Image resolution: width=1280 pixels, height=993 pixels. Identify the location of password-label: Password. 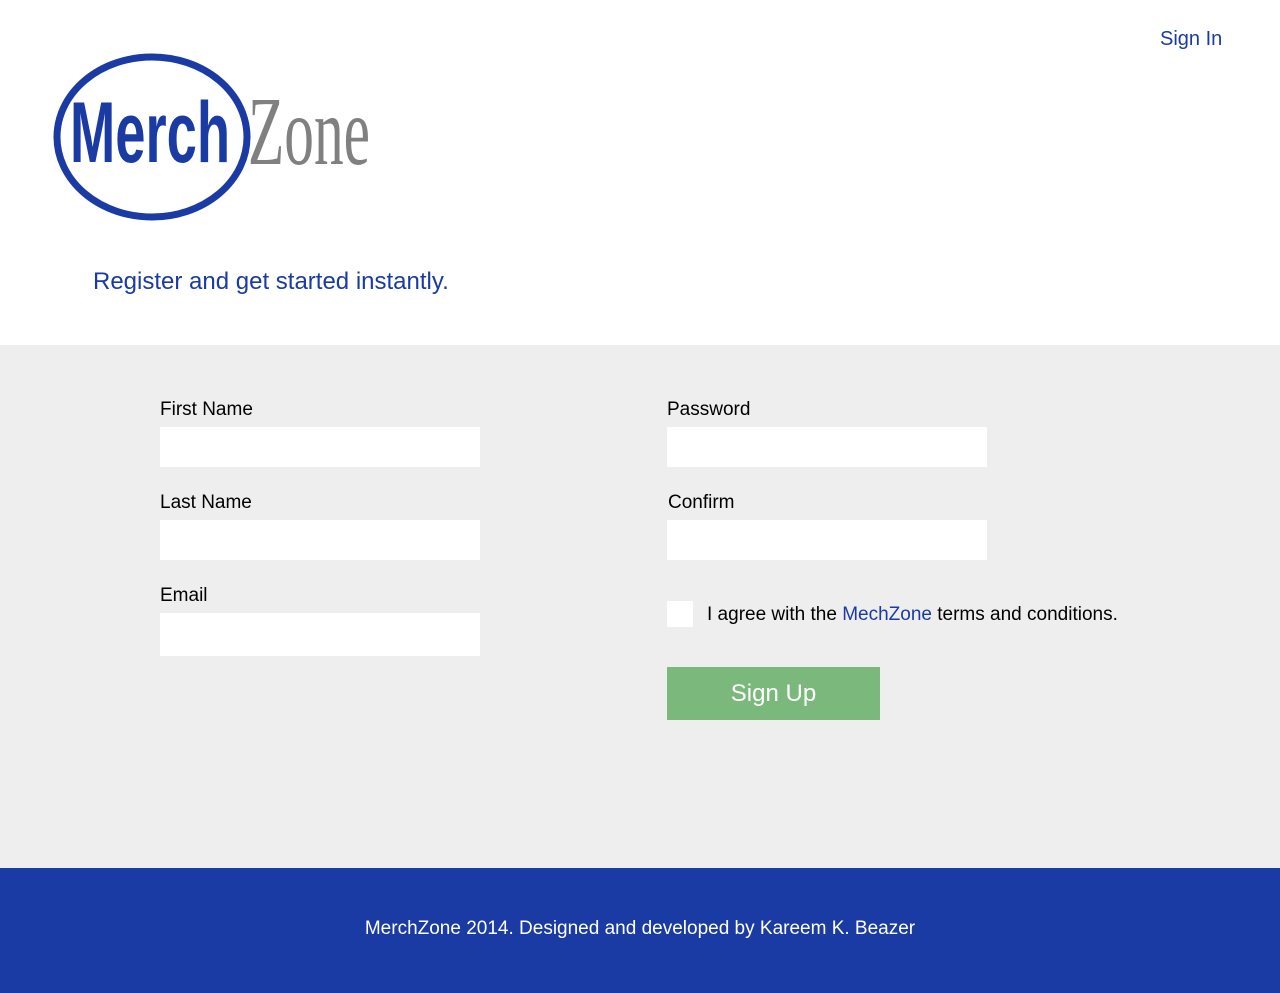
(709, 409).